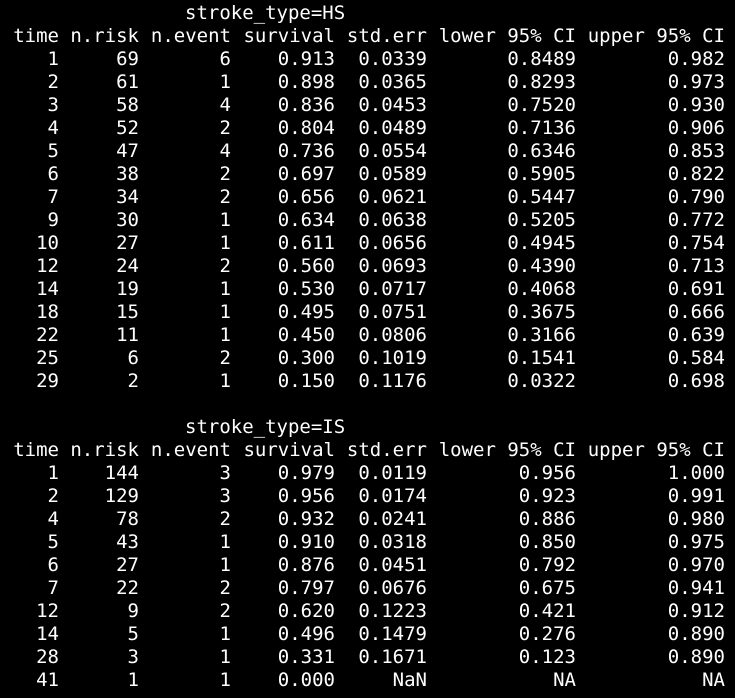  I want to click on table-row: 10 27 1 0.611 0.0656 0.4945 0.754, so click(367, 243).